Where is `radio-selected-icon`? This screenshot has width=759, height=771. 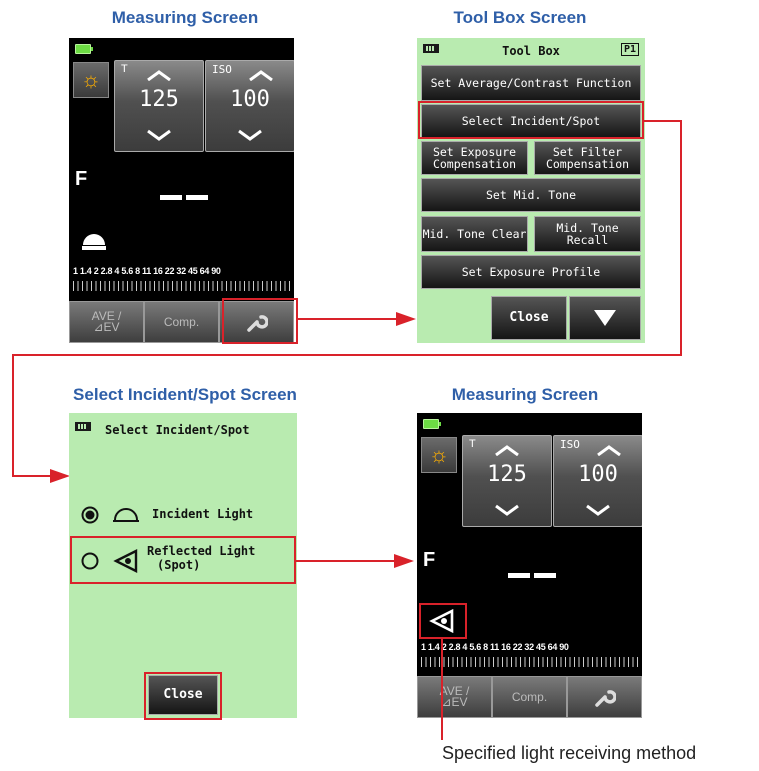 radio-selected-icon is located at coordinates (90, 515).